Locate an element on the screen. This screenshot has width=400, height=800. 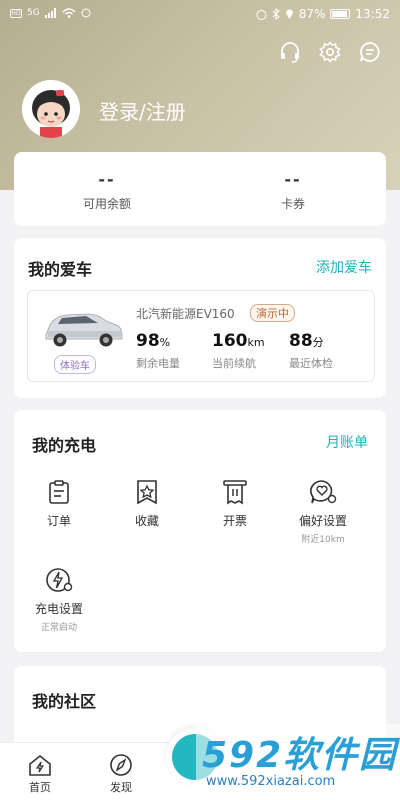
charge-settings-icon is located at coordinates (59, 580).